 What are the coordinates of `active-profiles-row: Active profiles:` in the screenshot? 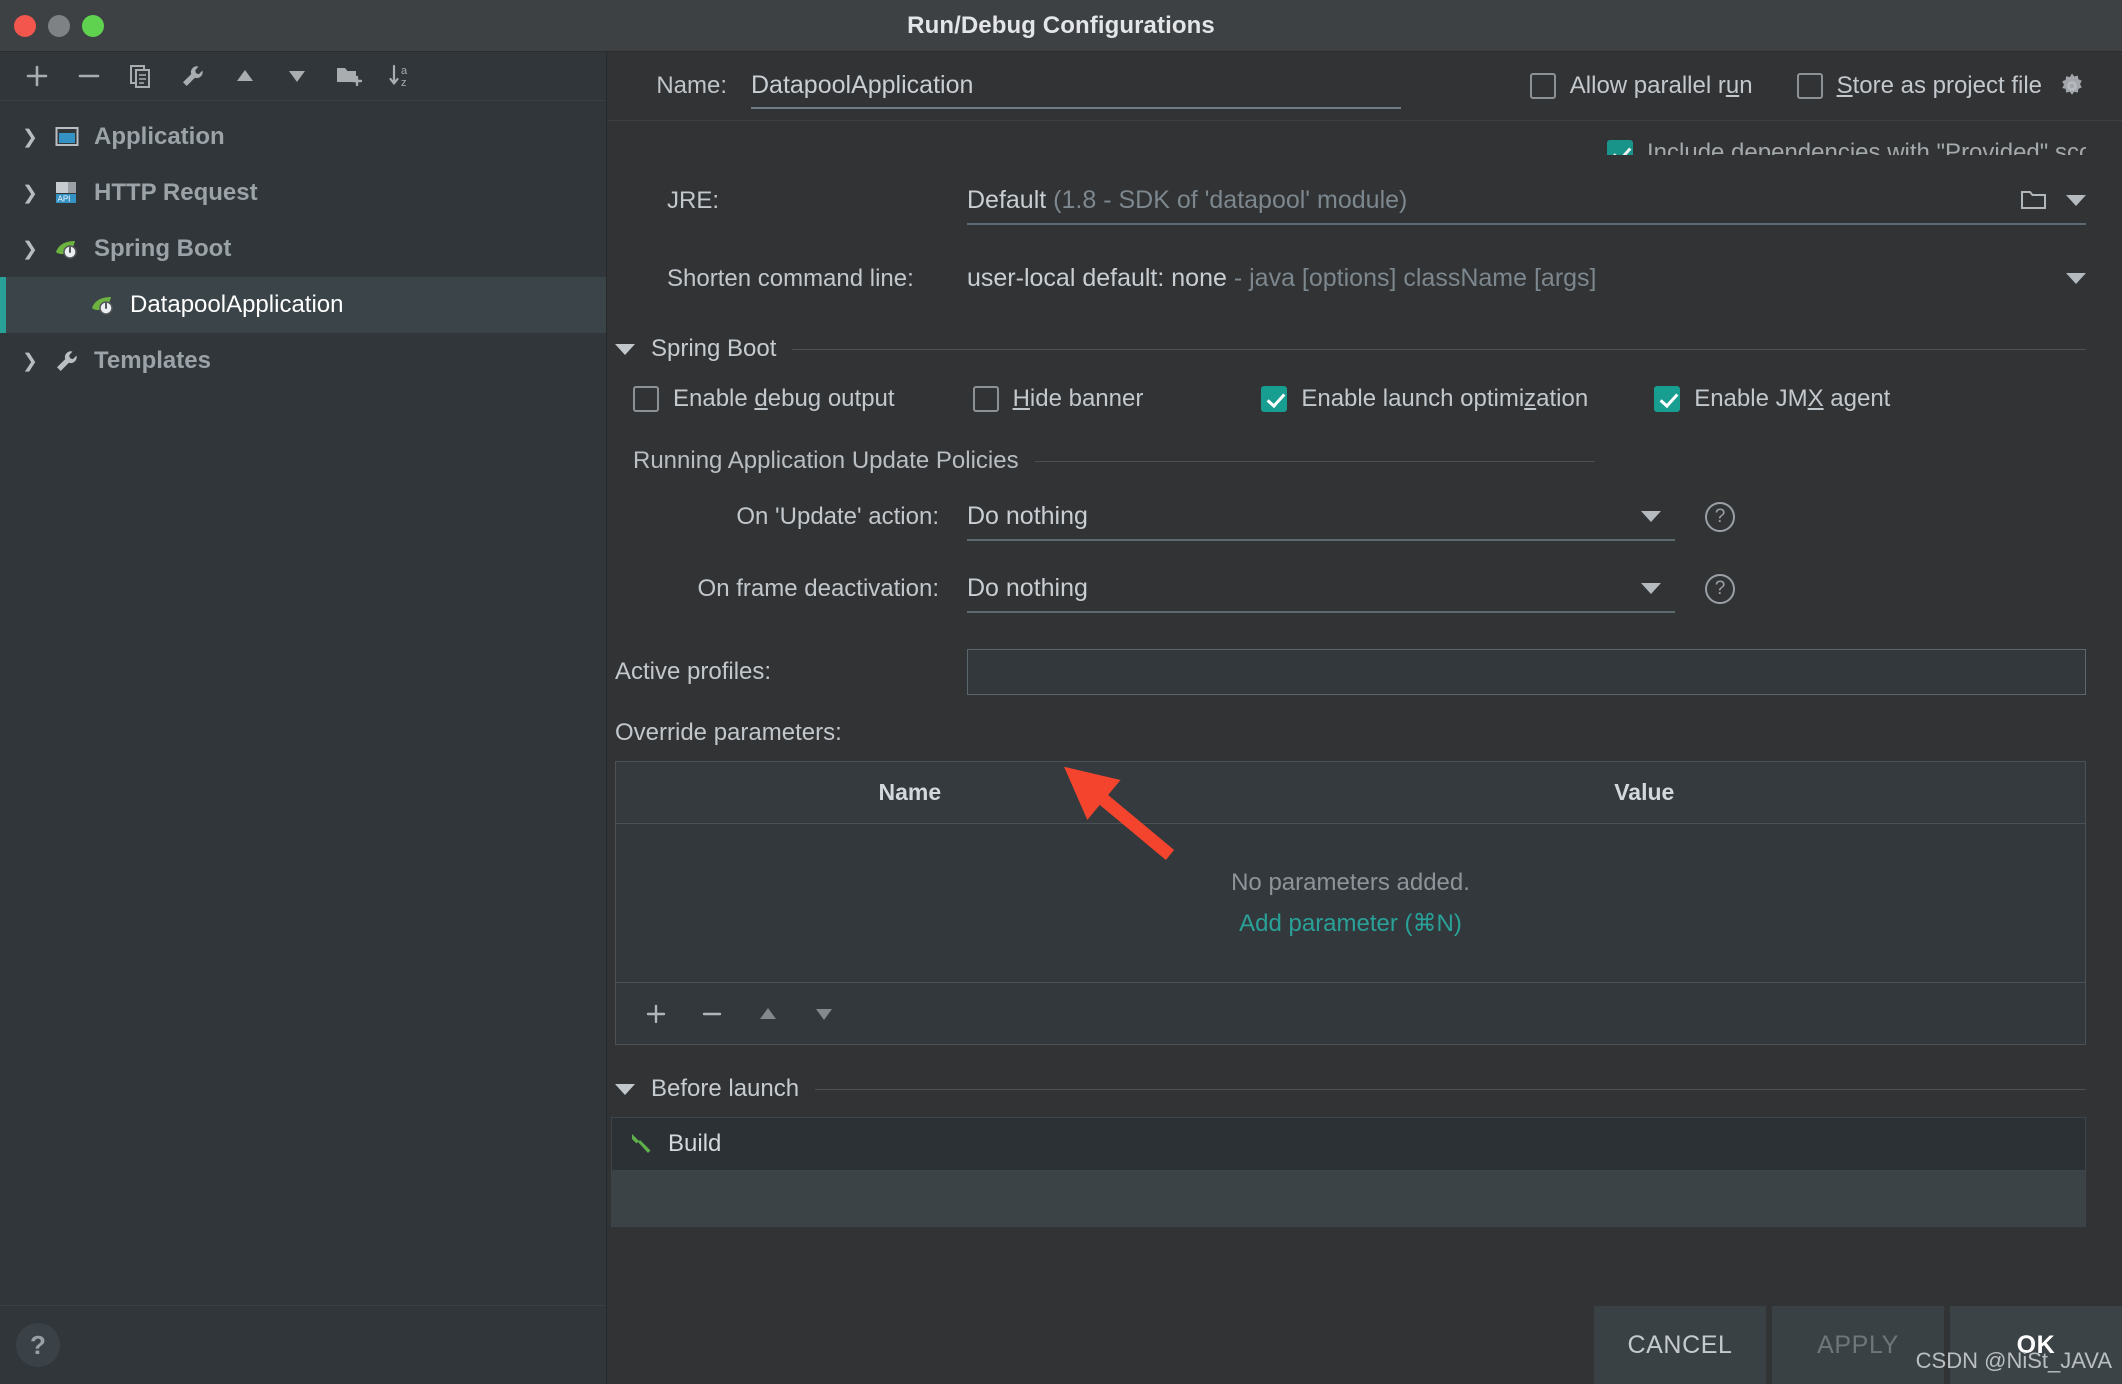 It's located at (1346, 672).